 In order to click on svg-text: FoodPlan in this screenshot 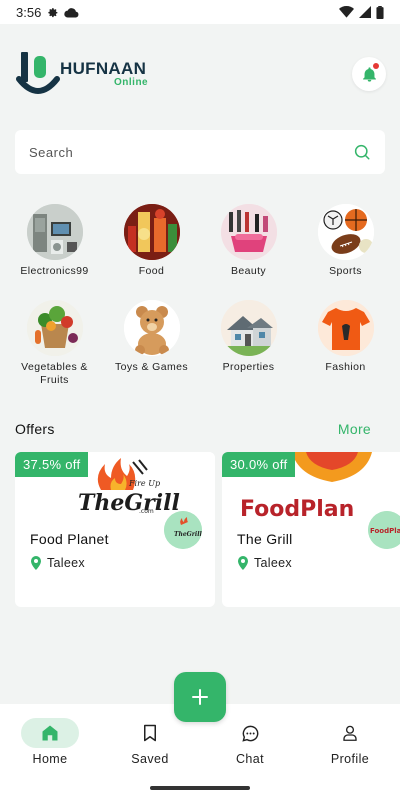, I will do `click(385, 531)`.